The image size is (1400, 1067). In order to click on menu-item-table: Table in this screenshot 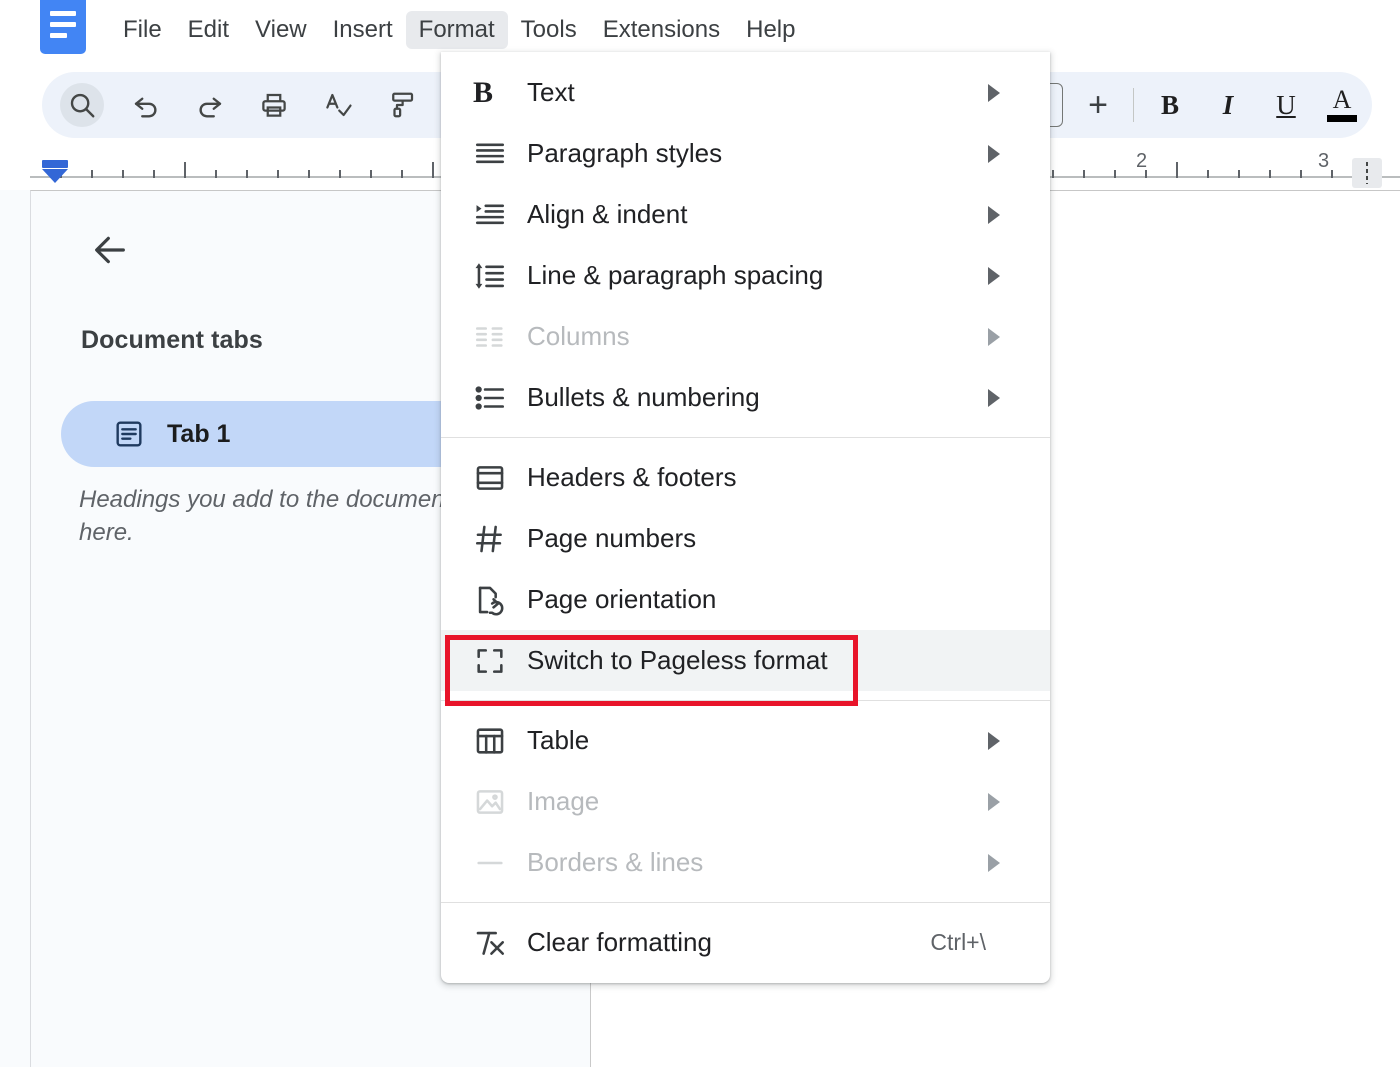, I will do `click(745, 740)`.